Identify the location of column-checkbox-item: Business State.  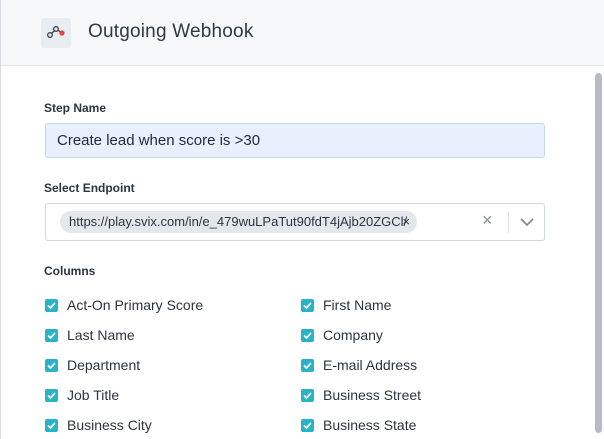
(358, 425).